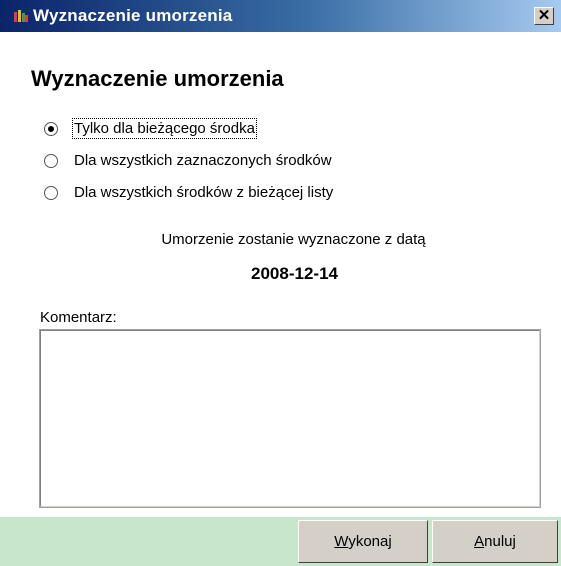 This screenshot has height=566, width=561. I want to click on info-text-row: Umorzenie zostanie wyznaczone z datą, so click(280, 239).